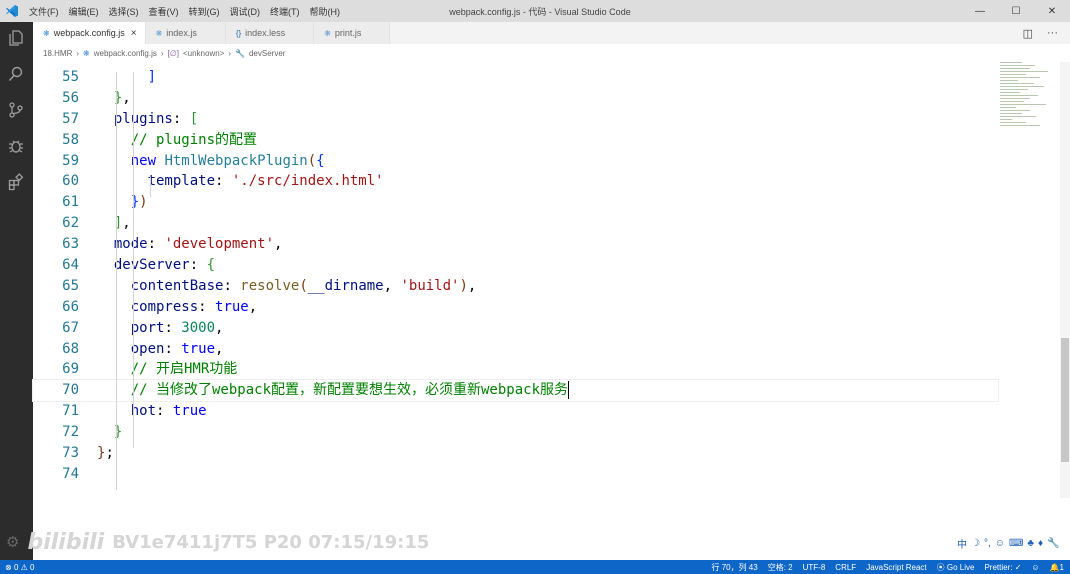 This screenshot has height=574, width=1070. I want to click on code-token: ,, so click(392, 285).